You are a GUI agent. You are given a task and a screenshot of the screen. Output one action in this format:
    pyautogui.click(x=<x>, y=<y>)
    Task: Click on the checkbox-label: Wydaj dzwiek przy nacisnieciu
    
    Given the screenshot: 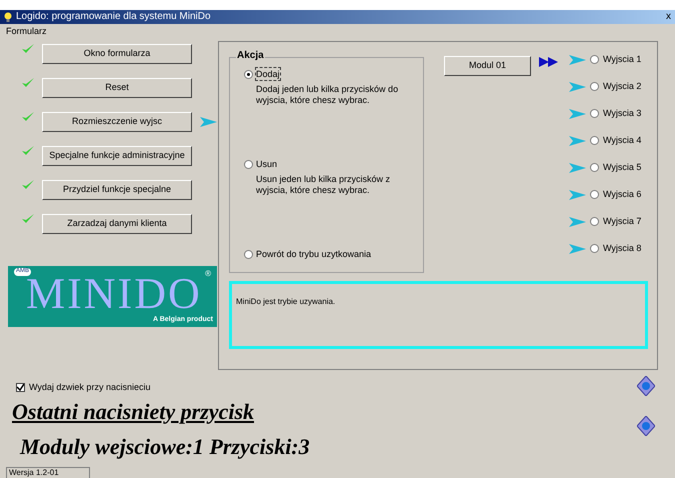 What is the action you would take?
    pyautogui.click(x=89, y=387)
    